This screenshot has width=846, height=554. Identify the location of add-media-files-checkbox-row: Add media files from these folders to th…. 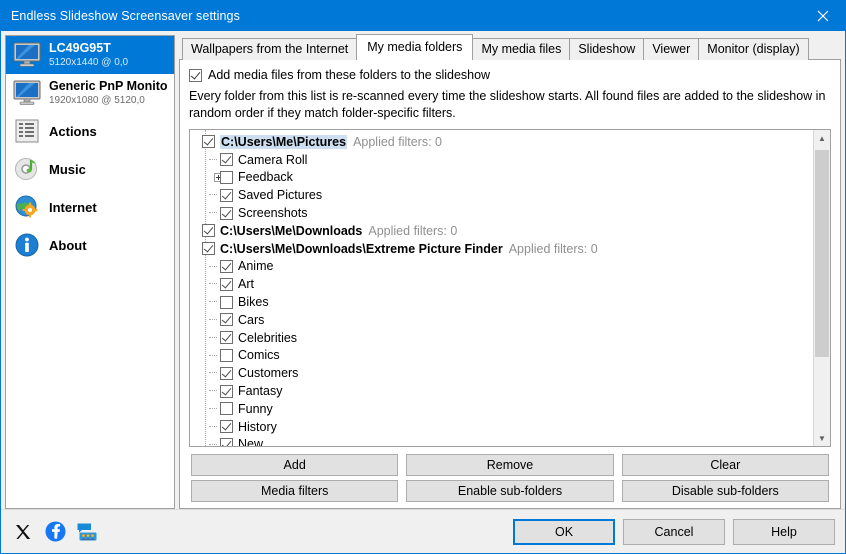
(510, 75).